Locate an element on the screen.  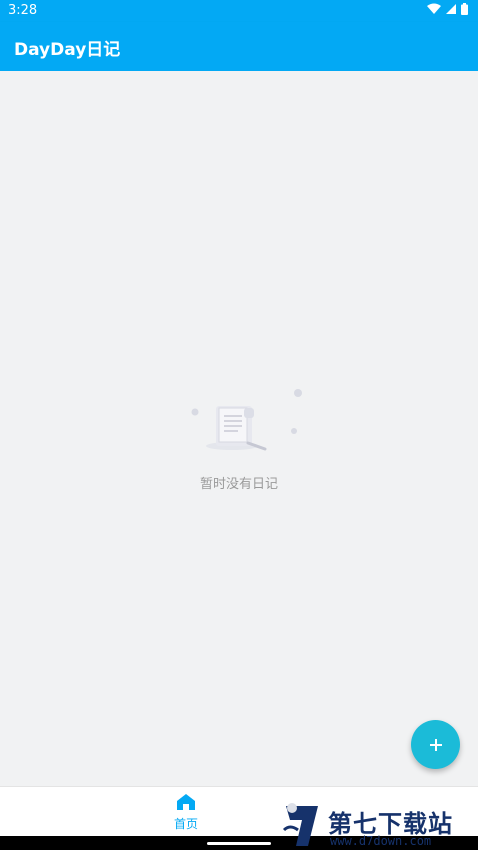
status-bar: 3:28 is located at coordinates (239, 11).